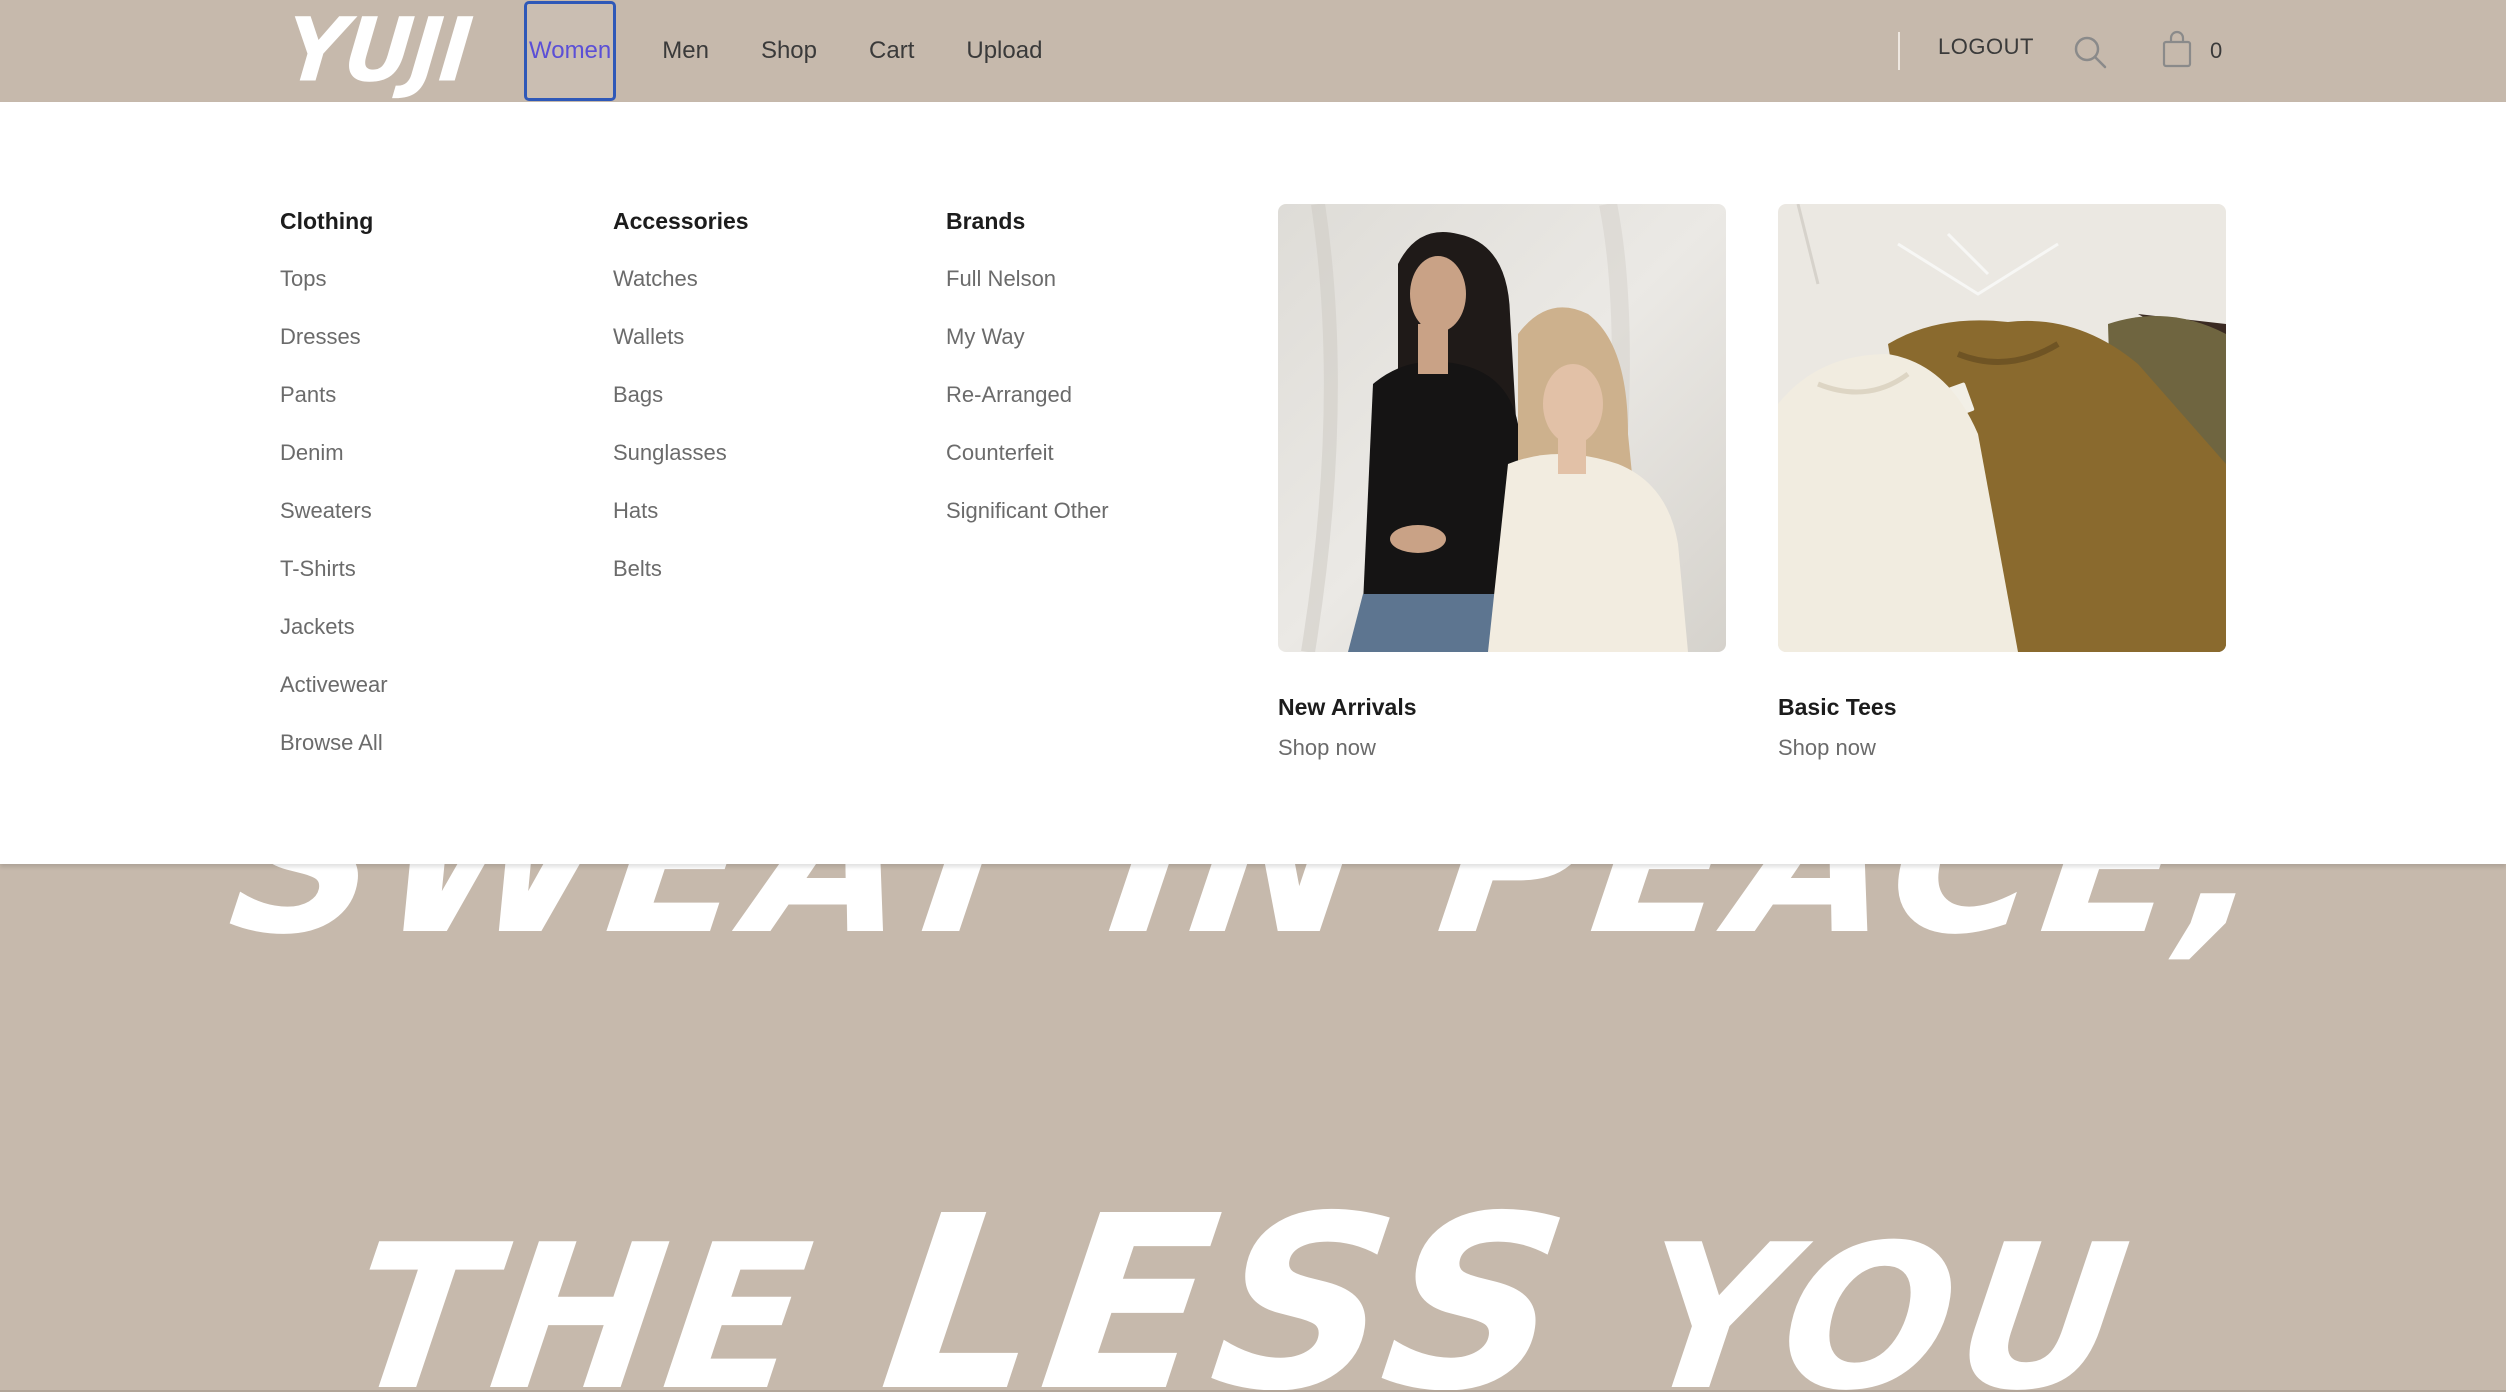  I want to click on menu-link-full-nelson: Full Nelson, so click(1027, 279).